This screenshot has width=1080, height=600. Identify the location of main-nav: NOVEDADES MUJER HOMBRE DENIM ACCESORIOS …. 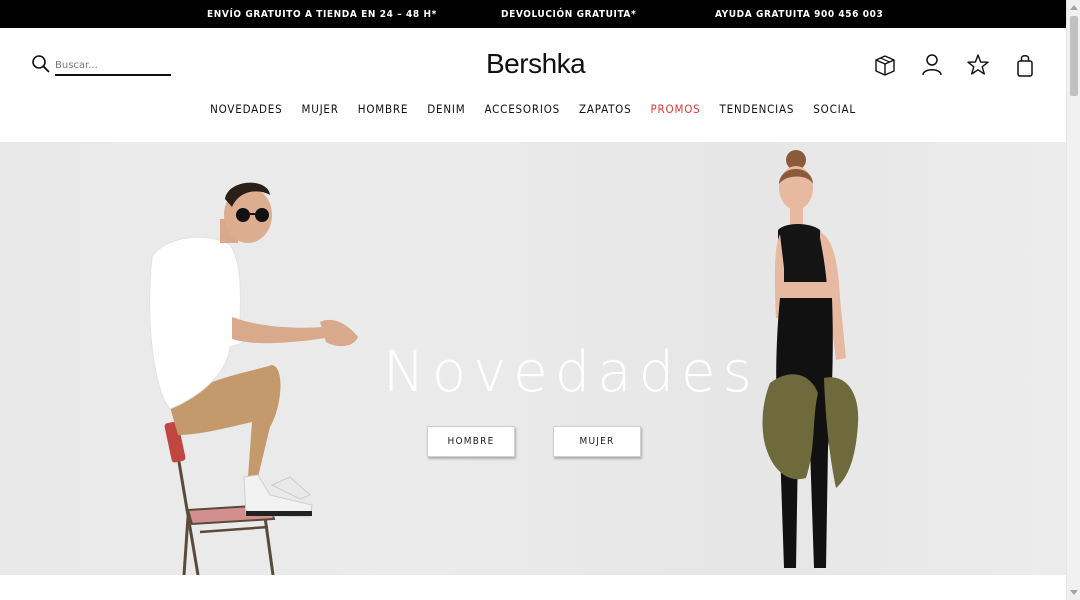
(533, 109).